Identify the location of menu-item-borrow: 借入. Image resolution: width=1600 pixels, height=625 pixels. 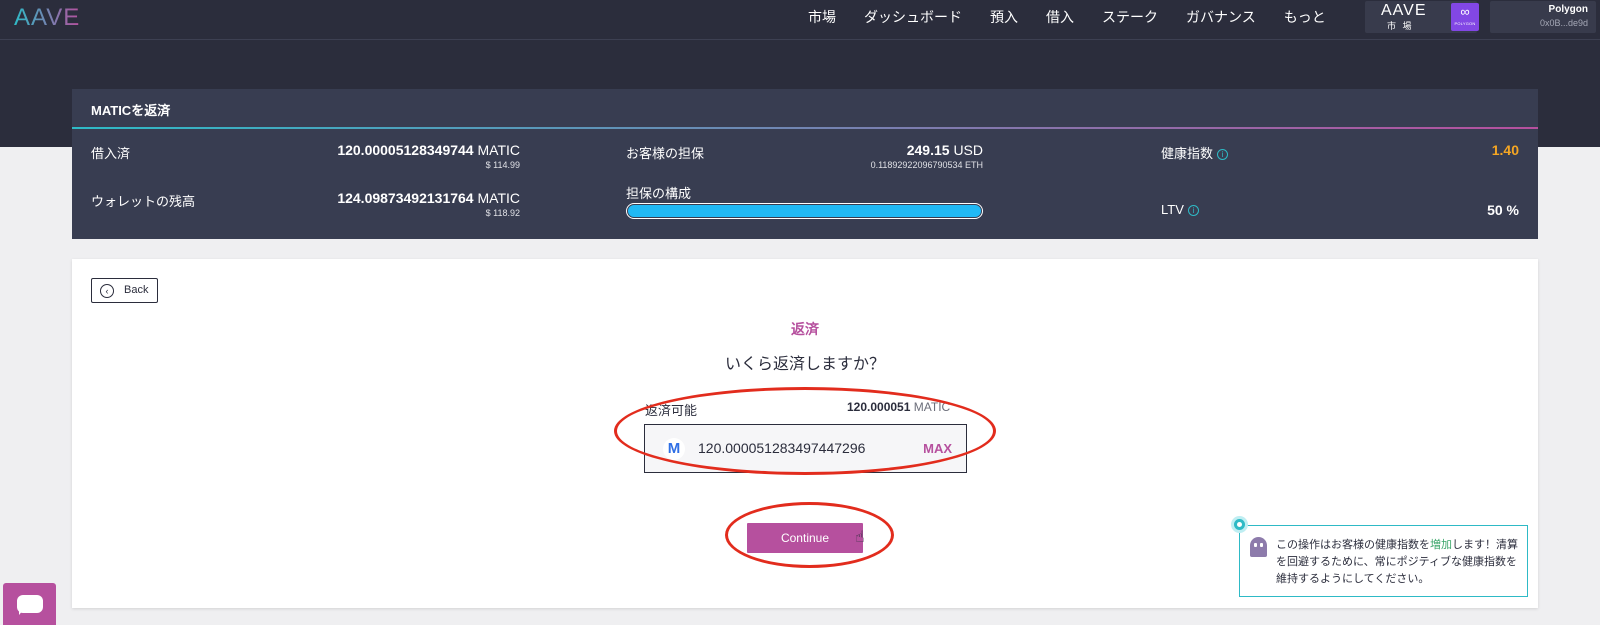
(1060, 17).